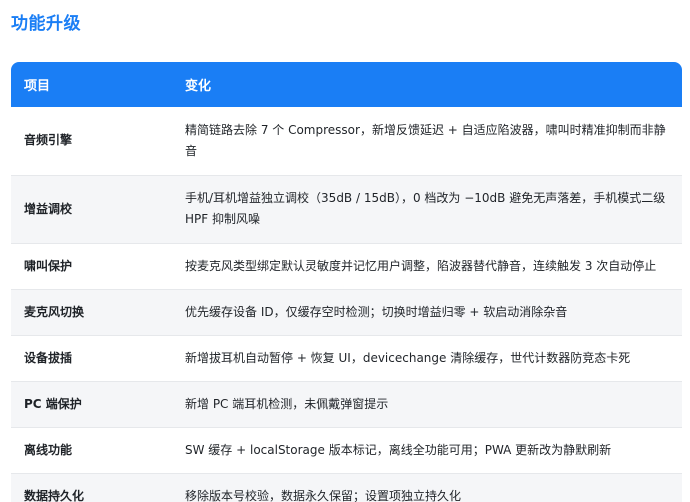 The image size is (690, 502). I want to click on section-title: 功能升级, so click(46, 24).